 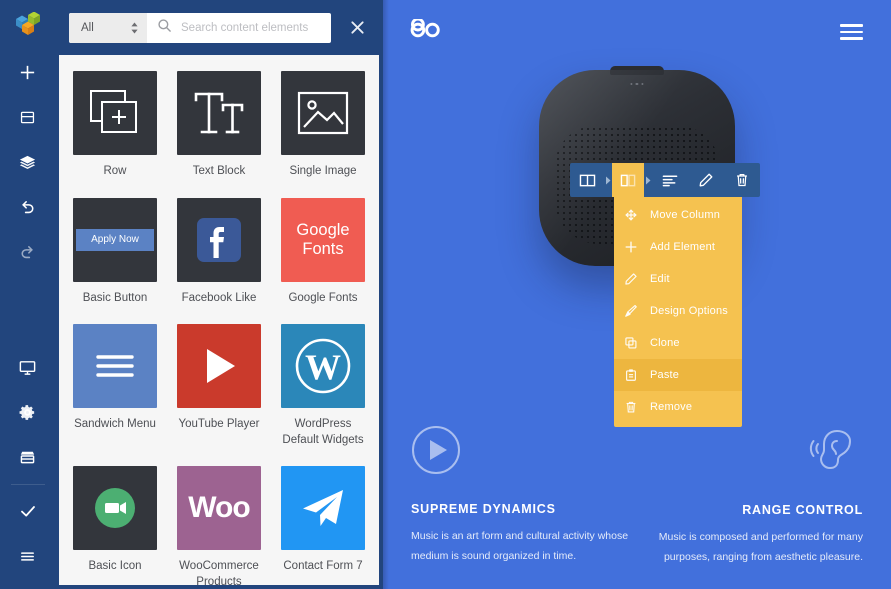 What do you see at coordinates (108, 27) in the screenshot?
I see `category-select: All` at bounding box center [108, 27].